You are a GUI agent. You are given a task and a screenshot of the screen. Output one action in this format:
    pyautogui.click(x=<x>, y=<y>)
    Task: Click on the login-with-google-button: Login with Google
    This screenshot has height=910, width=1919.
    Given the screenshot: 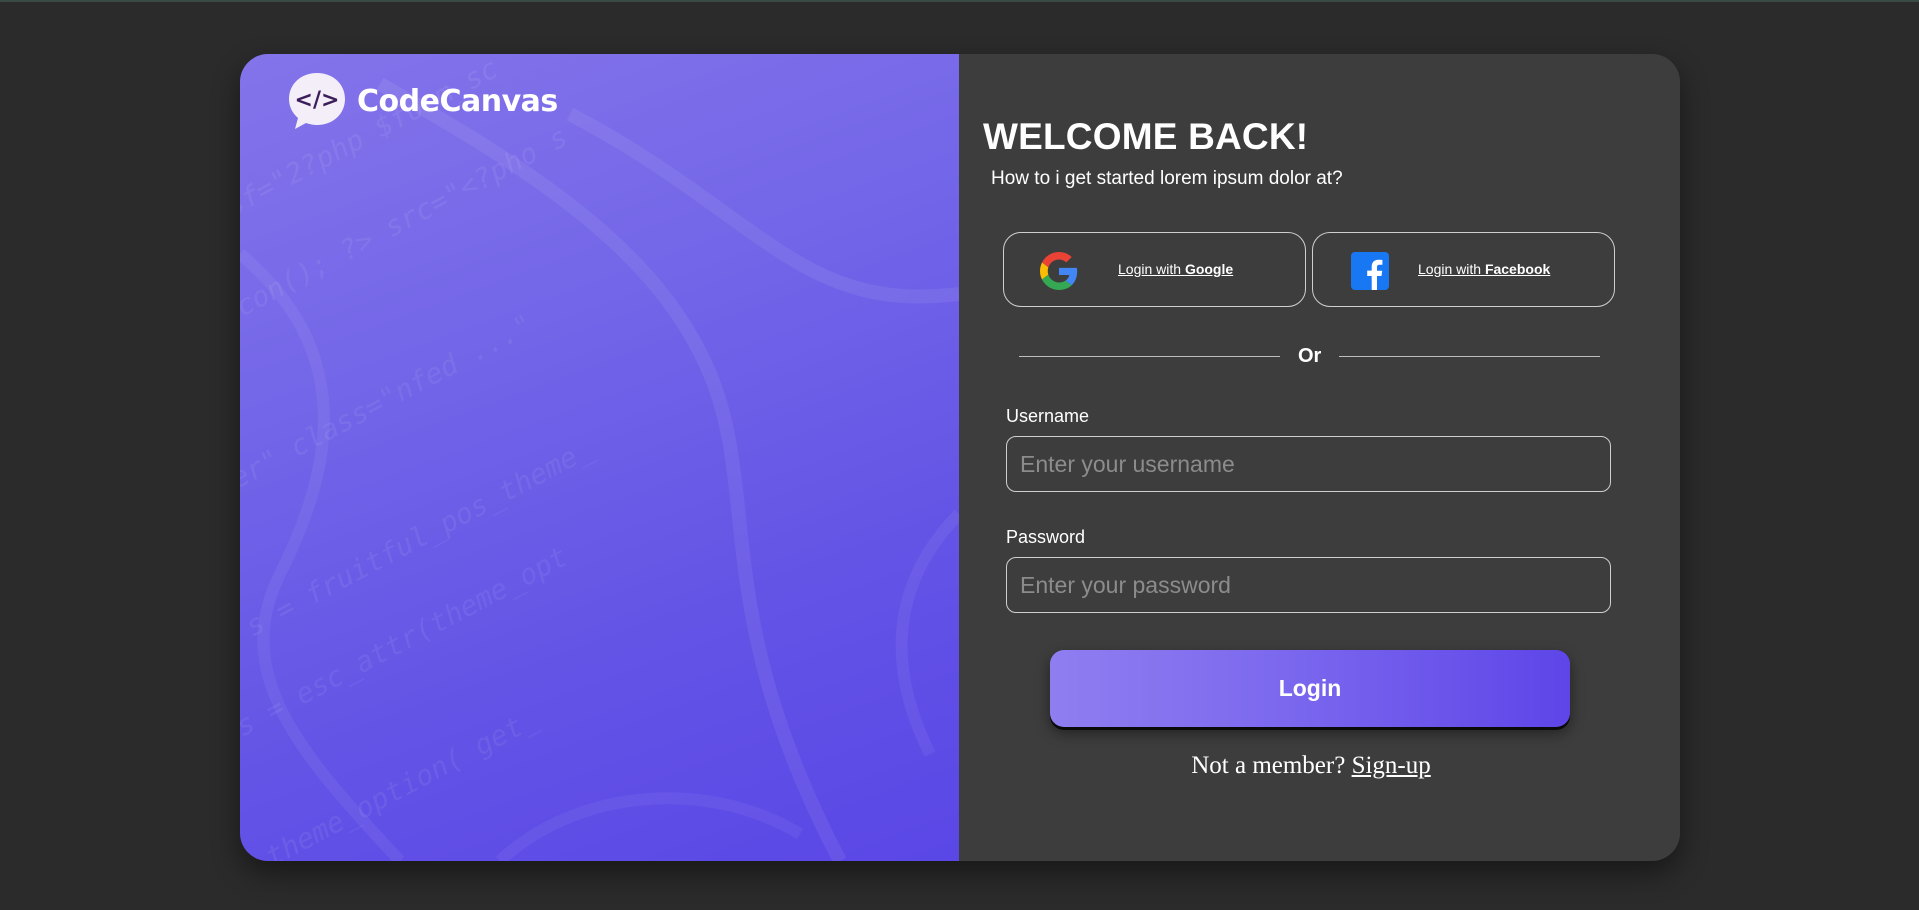 What is the action you would take?
    pyautogui.click(x=1154, y=269)
    